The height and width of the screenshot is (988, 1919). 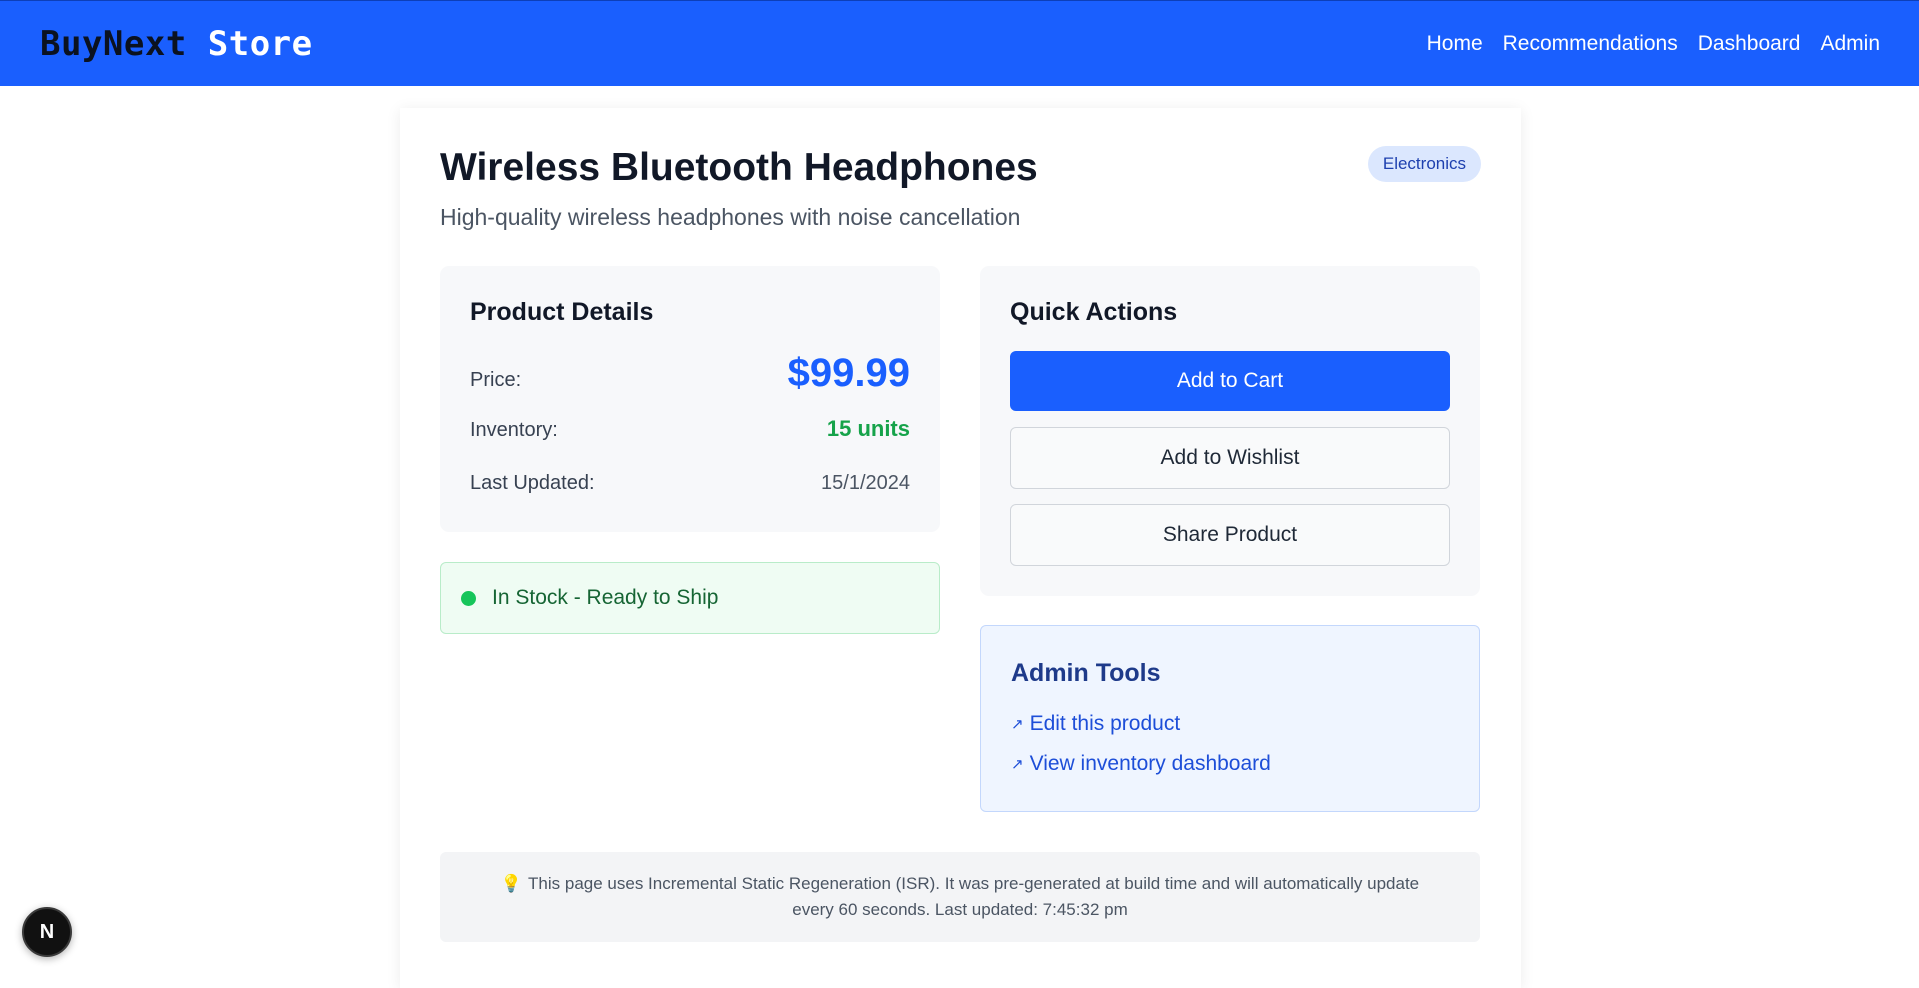 I want to click on add-to-cart-button: Add to Cart, so click(x=1230, y=381).